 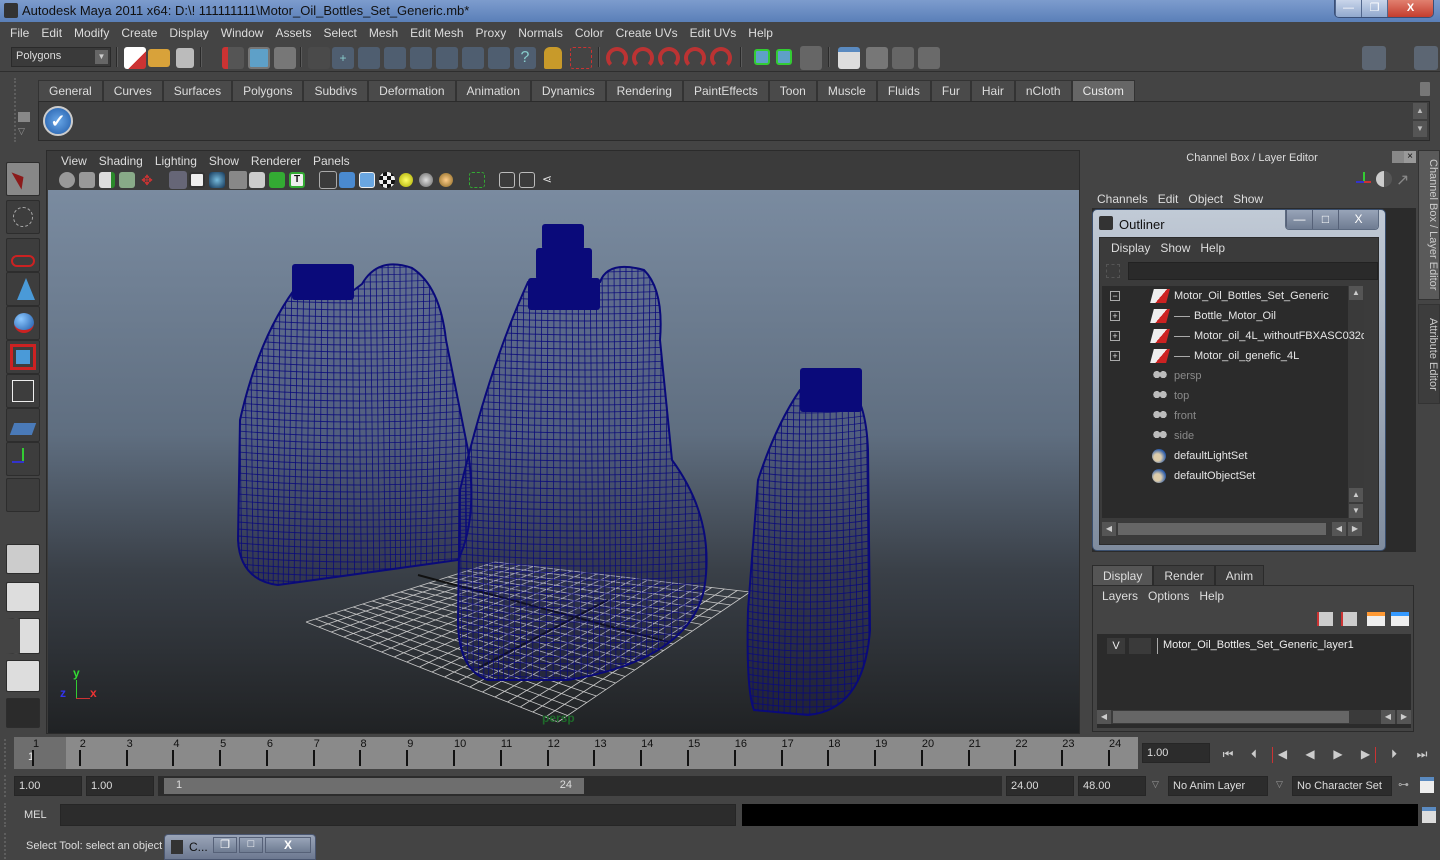 What do you see at coordinates (507, 180) in the screenshot?
I see `xray-icon` at bounding box center [507, 180].